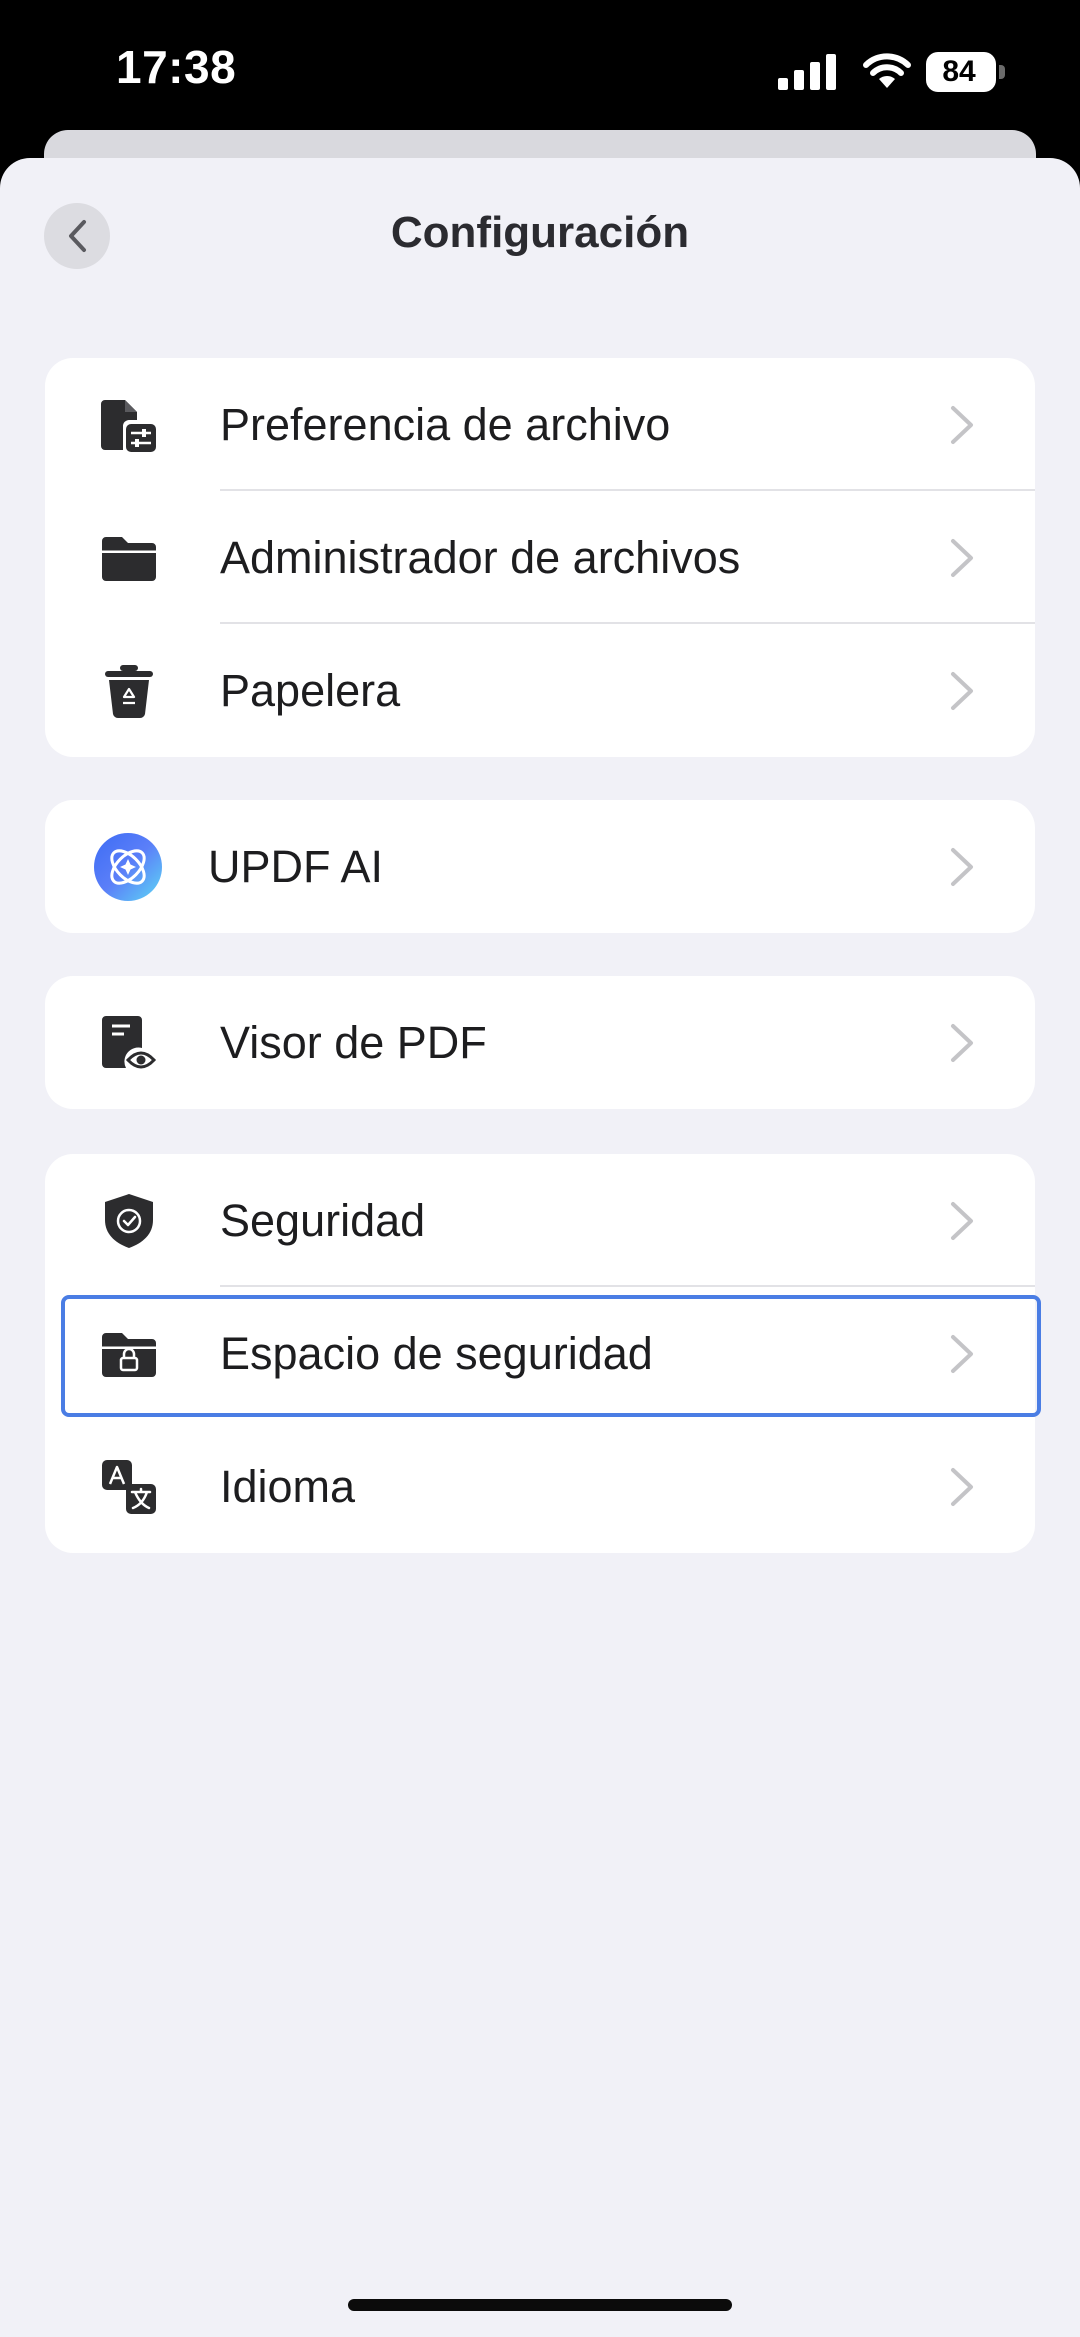  Describe the element at coordinates (959, 71) in the screenshot. I see `battery-level: 84` at that location.